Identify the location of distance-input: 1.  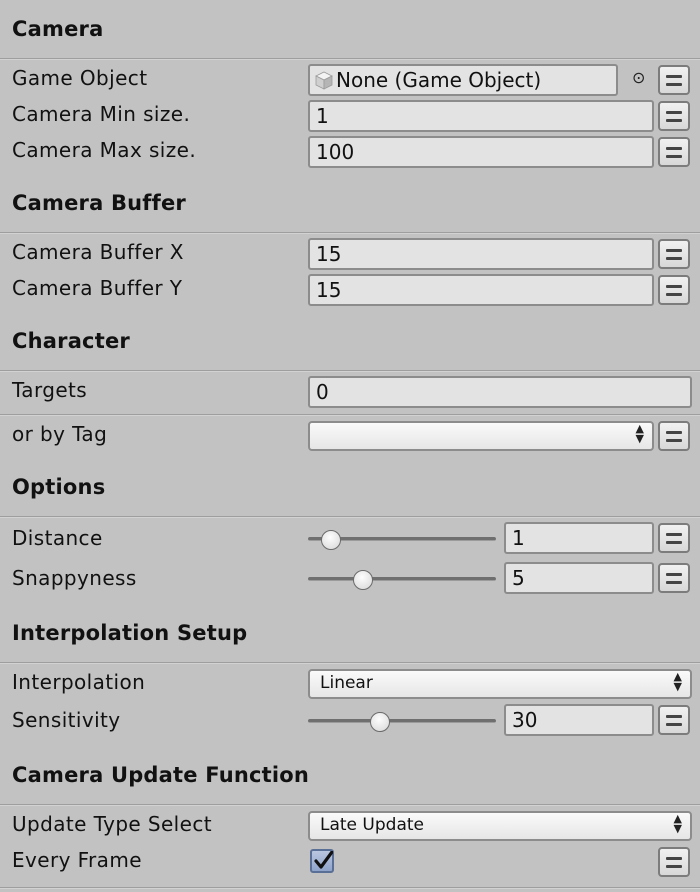
(579, 538).